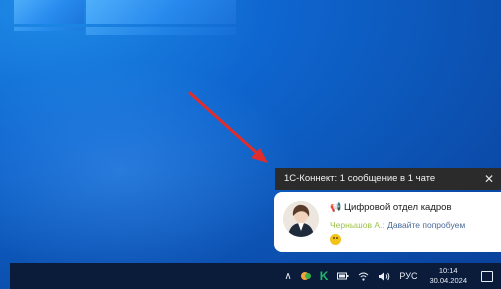  I want to click on taskbar: ∧ K РУС 10:14 30.04.2024, so click(255, 276).